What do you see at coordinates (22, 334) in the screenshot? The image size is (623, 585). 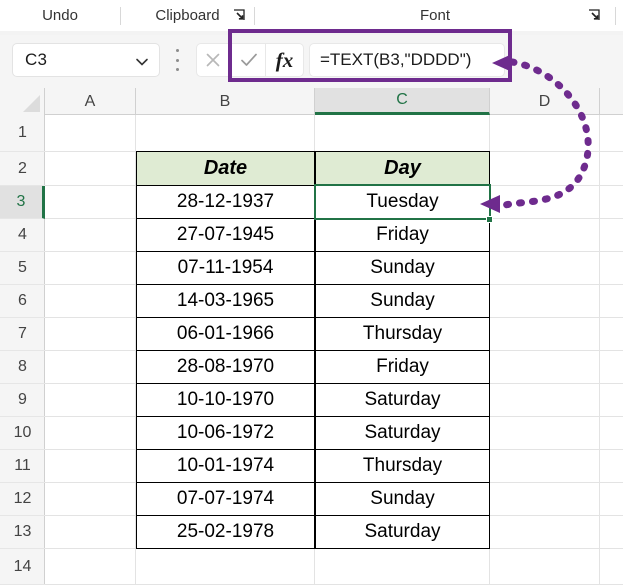 I see `row-header-7: 7` at bounding box center [22, 334].